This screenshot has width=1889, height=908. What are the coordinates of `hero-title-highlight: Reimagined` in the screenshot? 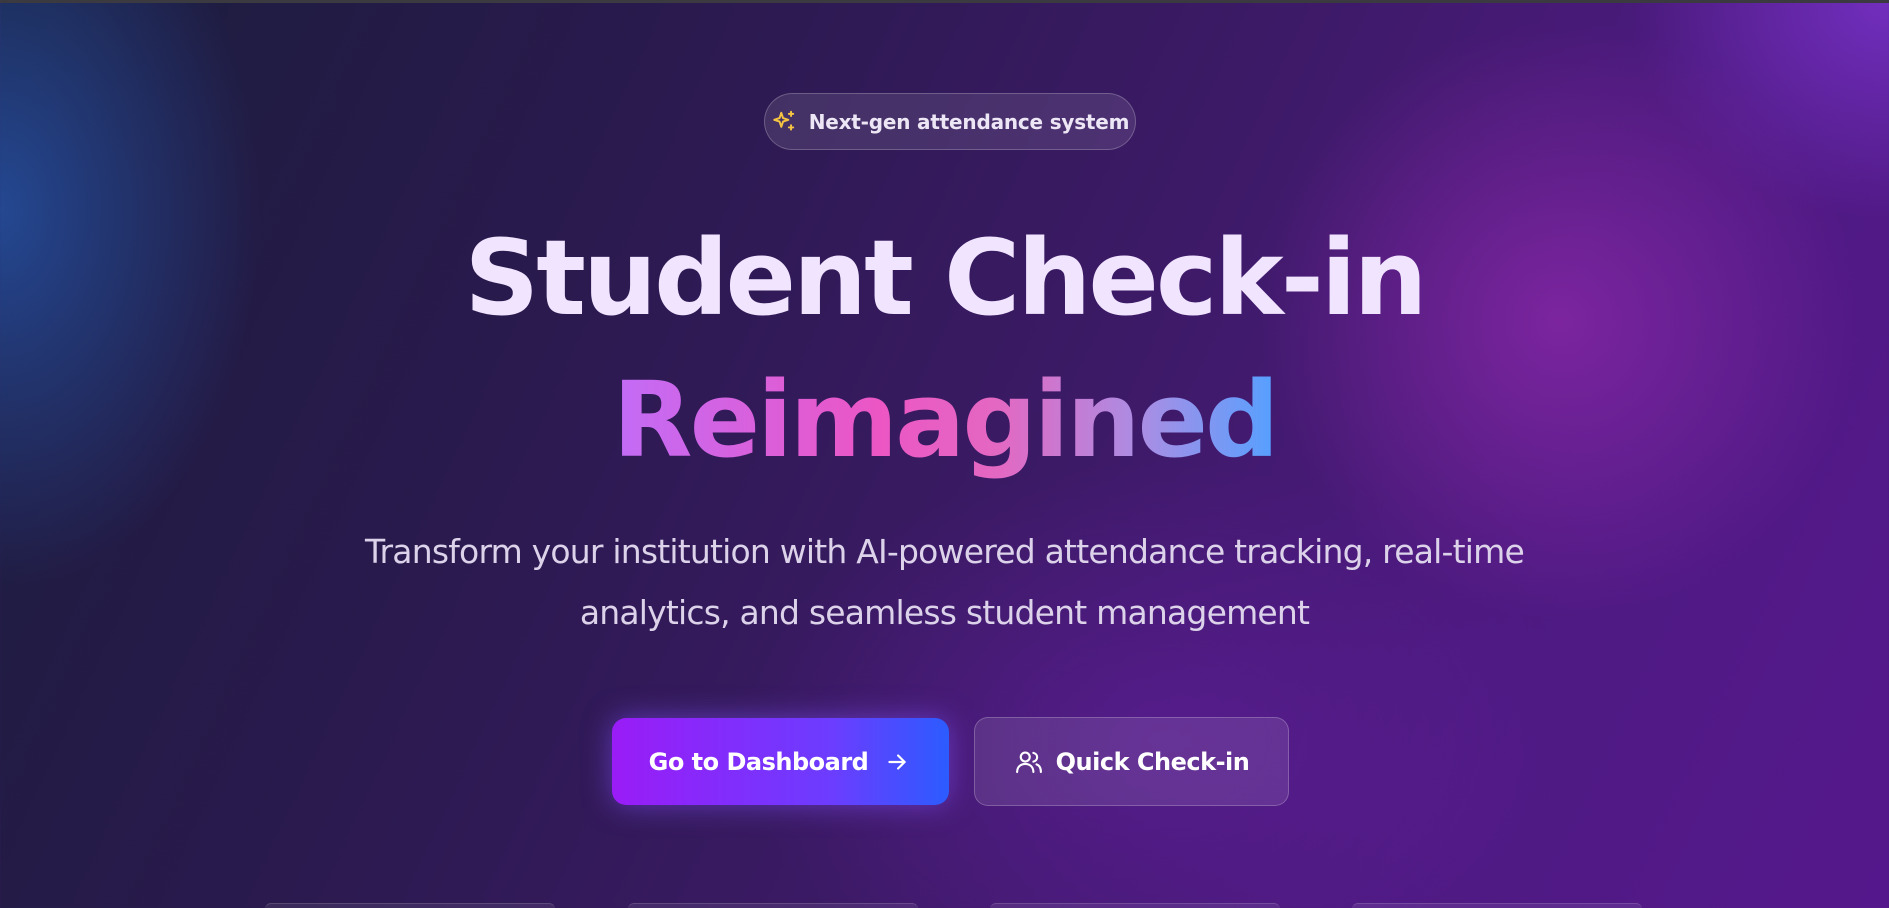 It's located at (946, 420).